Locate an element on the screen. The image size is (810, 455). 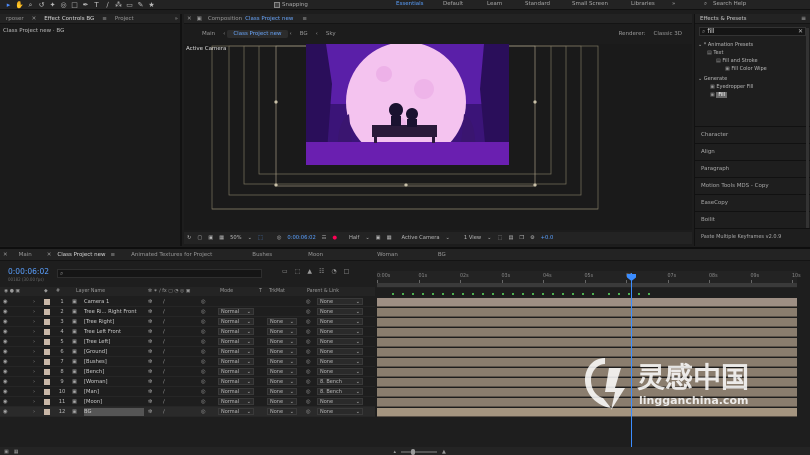
overflow-icon: » is located at coordinates (176, 19).